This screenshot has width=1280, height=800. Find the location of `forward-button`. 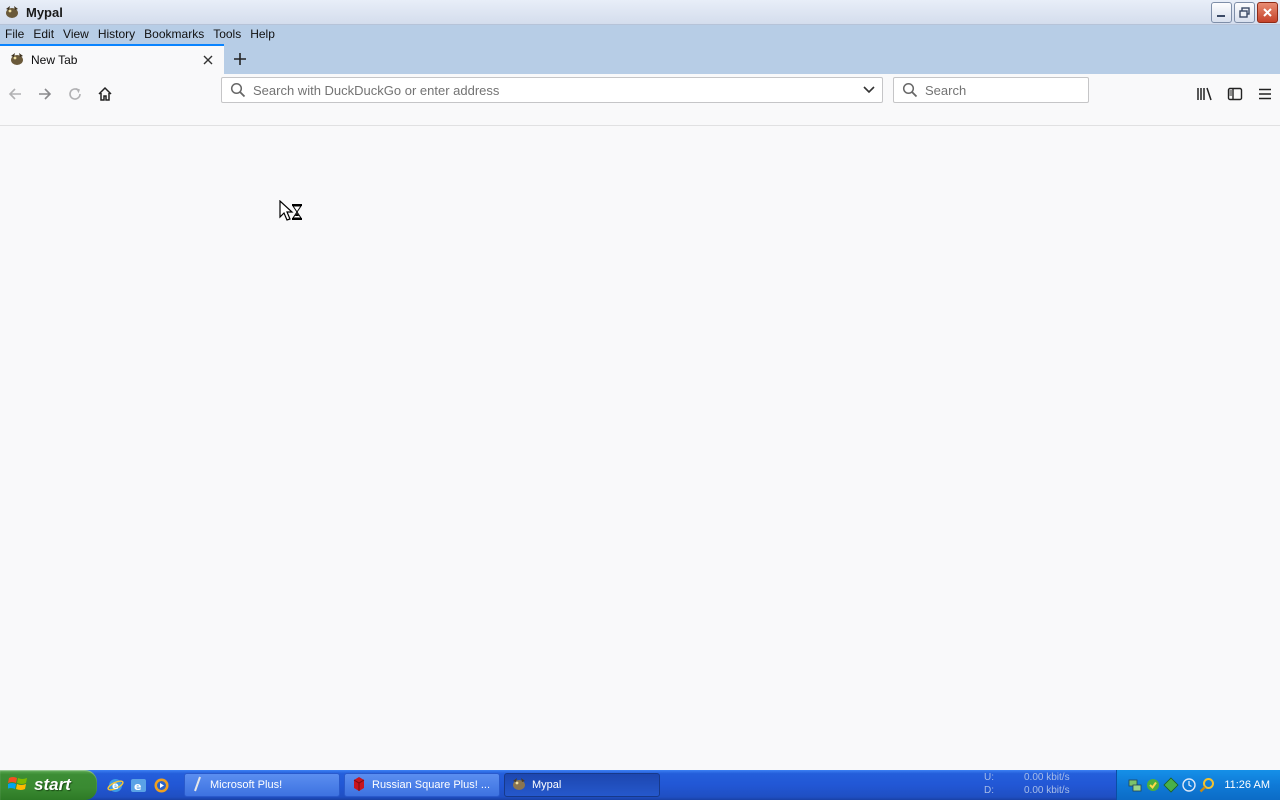

forward-button is located at coordinates (45, 94).